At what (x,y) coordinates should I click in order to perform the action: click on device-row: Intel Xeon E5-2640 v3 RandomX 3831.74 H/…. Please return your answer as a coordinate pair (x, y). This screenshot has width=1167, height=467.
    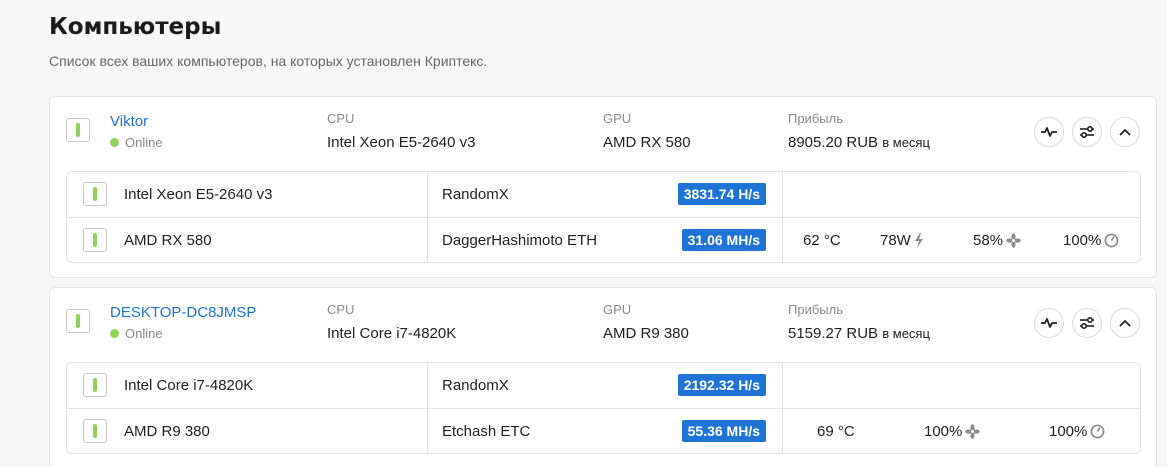
    Looking at the image, I should click on (603, 194).